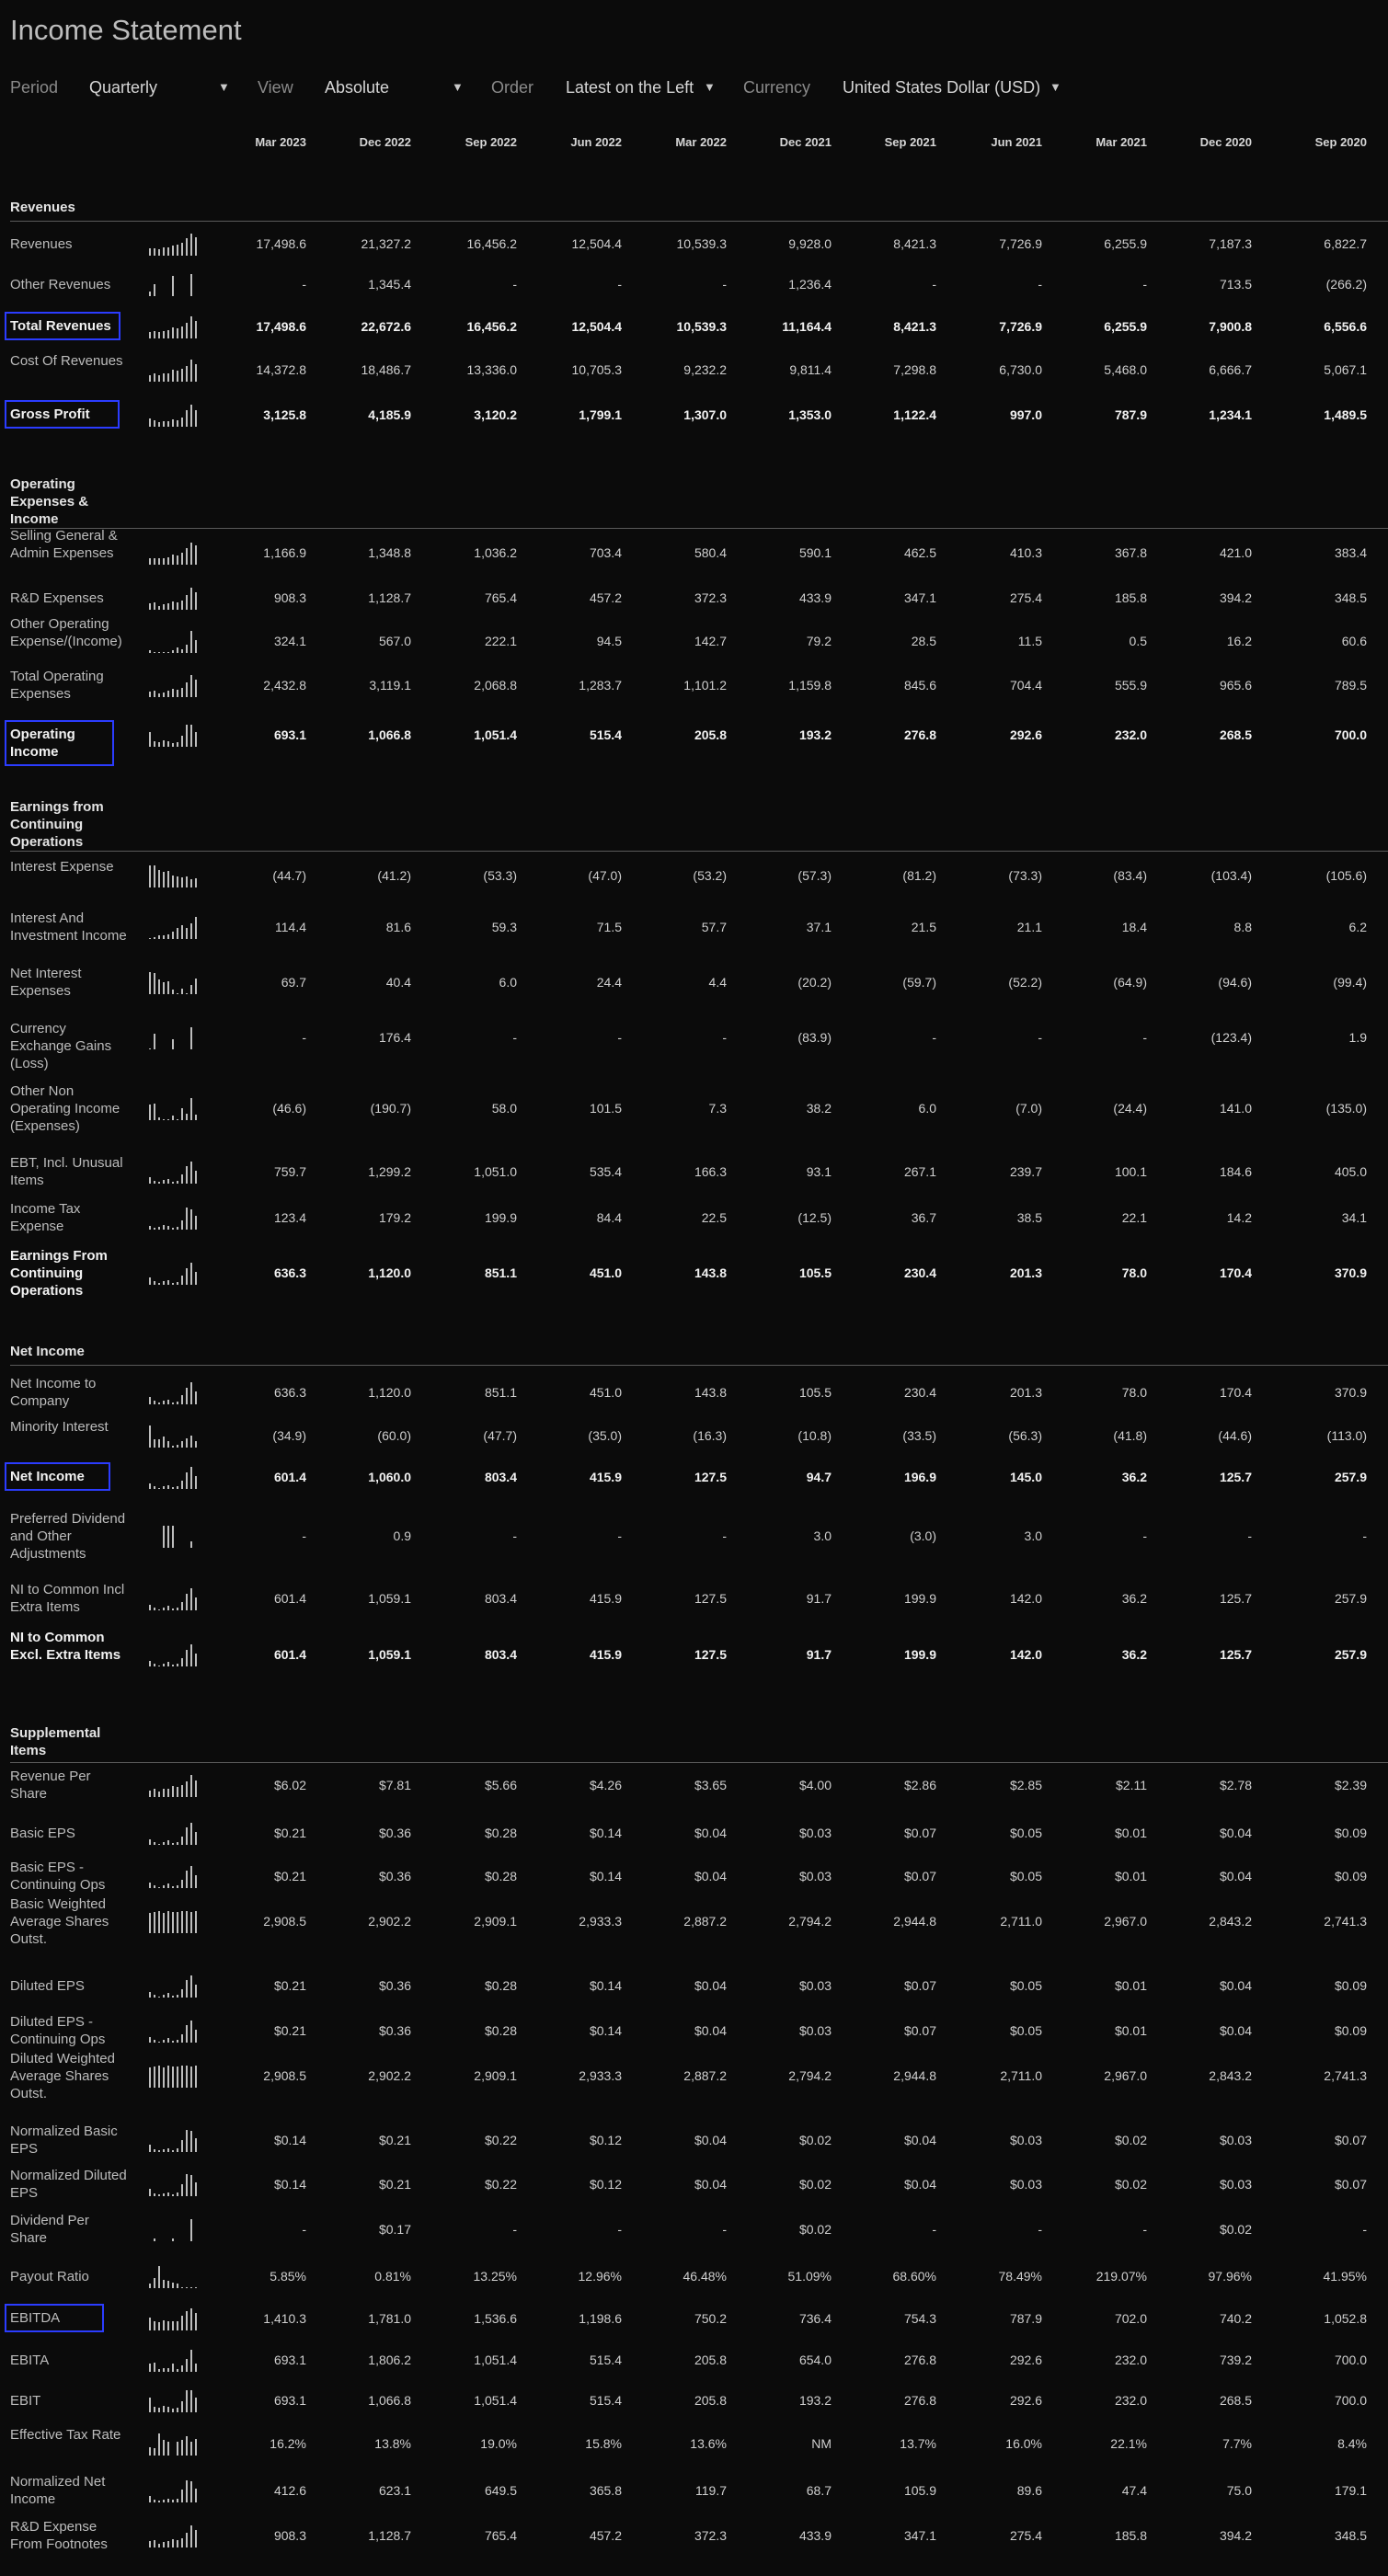  What do you see at coordinates (1350, 597) in the screenshot?
I see `table-cell: 348.5` at bounding box center [1350, 597].